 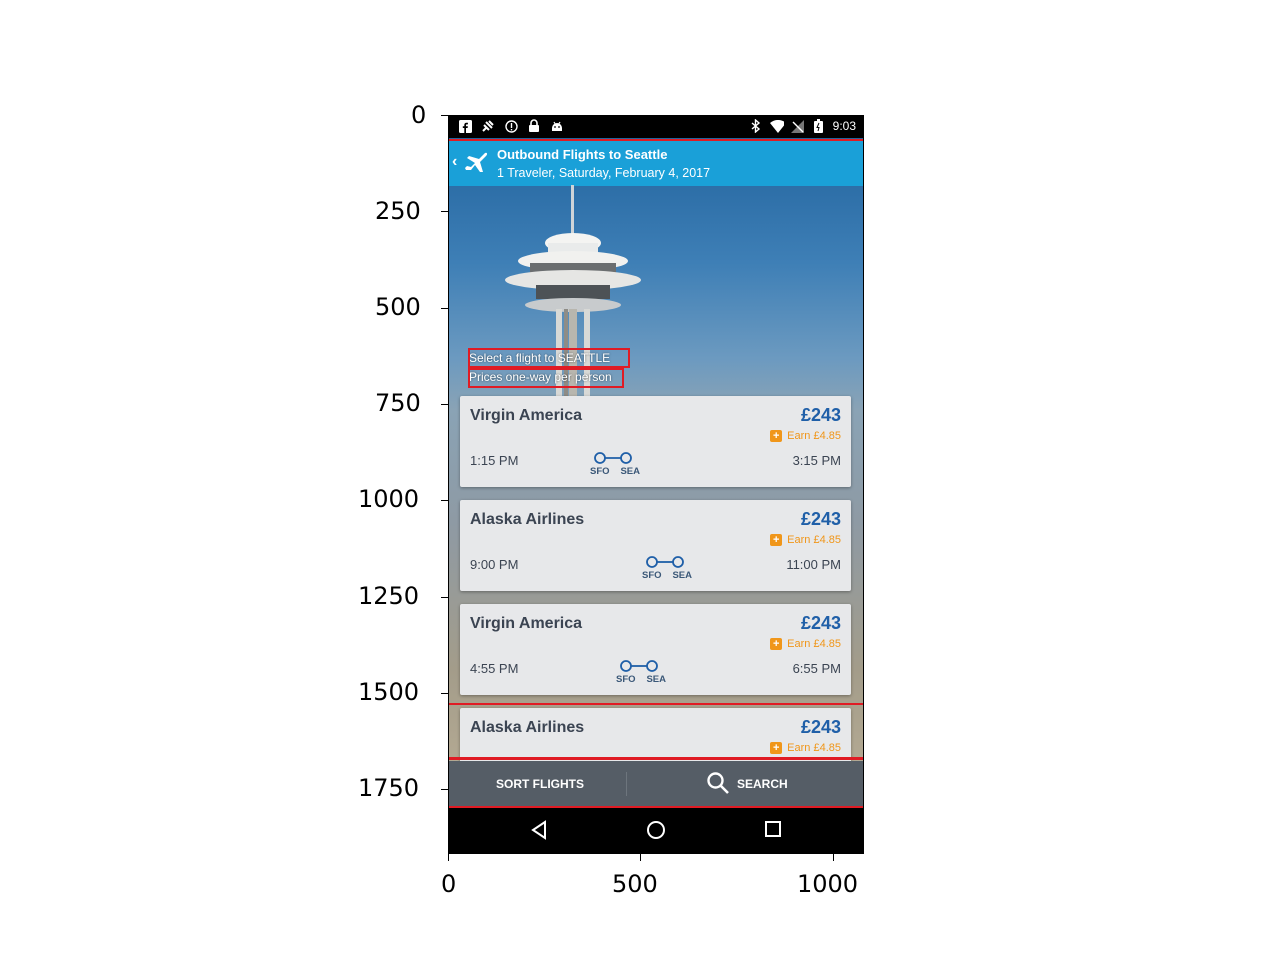 I want to click on back-icon, so click(x=539, y=830).